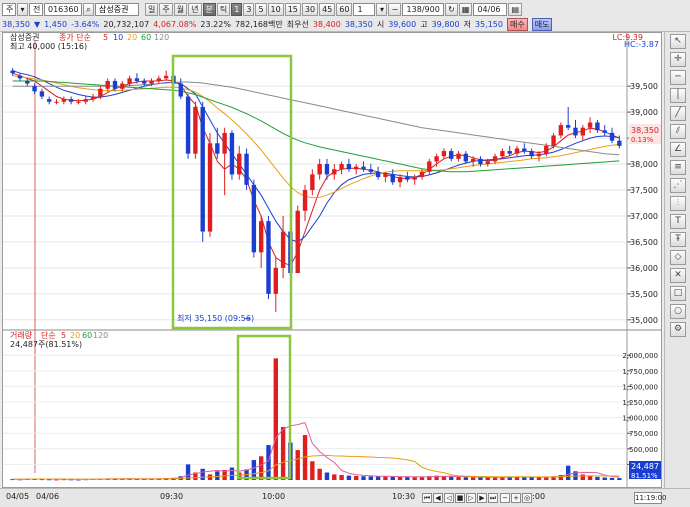 The width and height of the screenshot is (690, 507). What do you see at coordinates (650, 498) in the screenshot?
I see `end-time-field: 11:19:00` at bounding box center [650, 498].